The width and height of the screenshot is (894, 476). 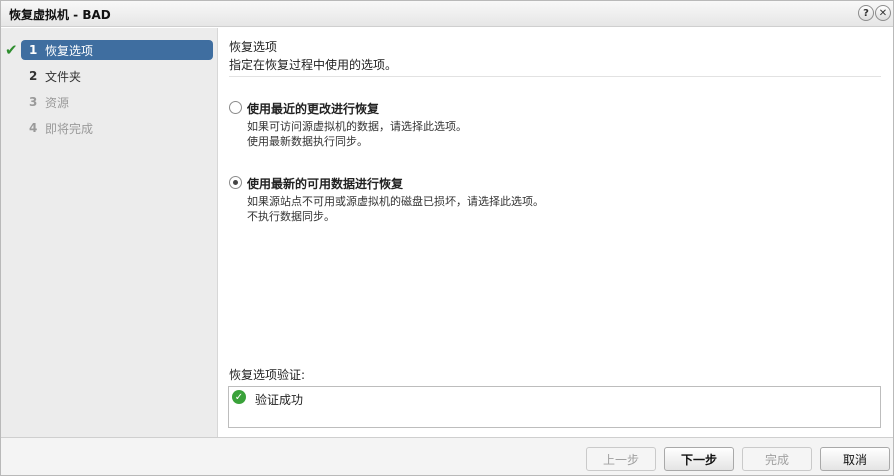 What do you see at coordinates (69, 50) in the screenshot?
I see `step-label: 恢复选项` at bounding box center [69, 50].